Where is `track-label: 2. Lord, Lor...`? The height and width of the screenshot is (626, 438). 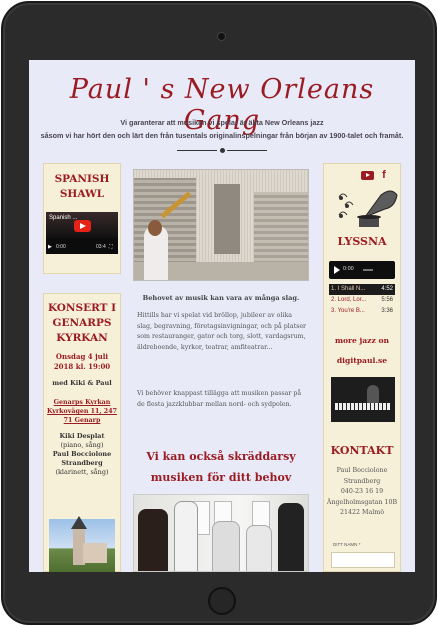
track-label: 2. Lord, Lor... is located at coordinates (349, 300).